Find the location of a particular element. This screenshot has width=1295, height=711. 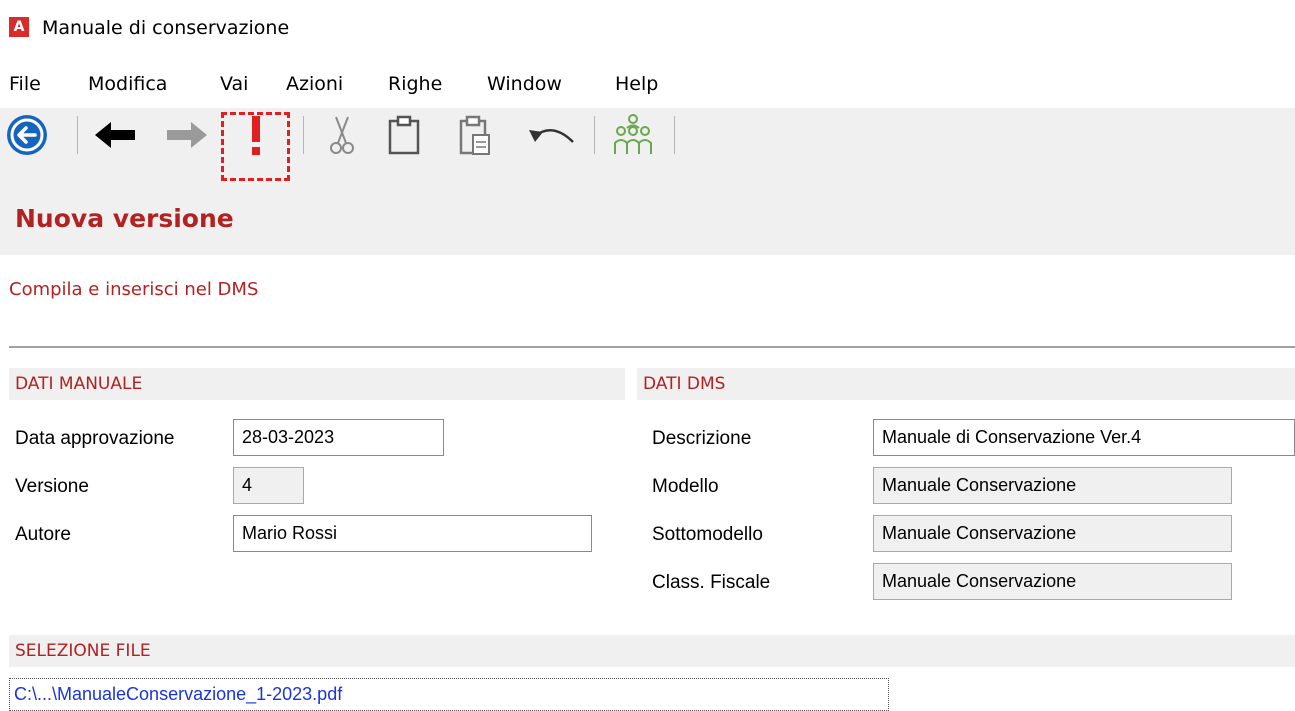

arrow-left-icon is located at coordinates (115, 135).